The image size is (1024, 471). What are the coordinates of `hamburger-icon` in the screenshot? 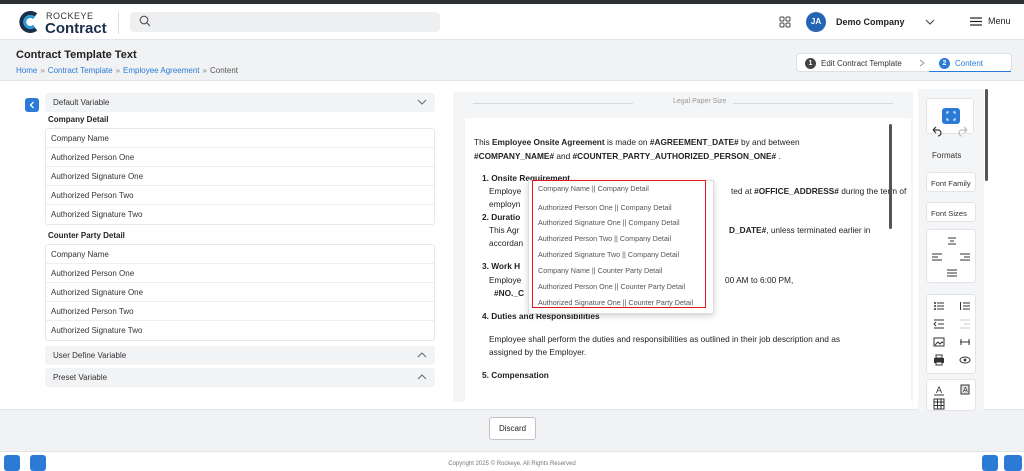 It's located at (976, 21).